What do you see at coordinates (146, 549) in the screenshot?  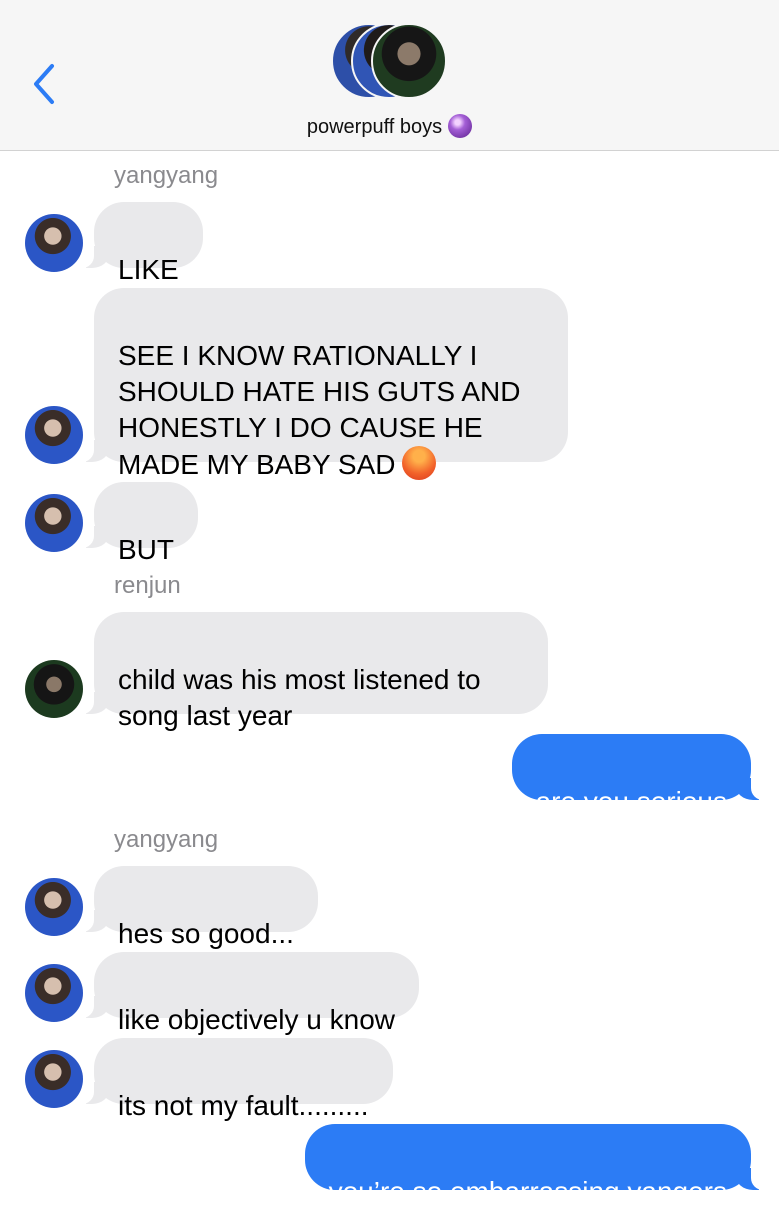 I see `message-text: BUT` at bounding box center [146, 549].